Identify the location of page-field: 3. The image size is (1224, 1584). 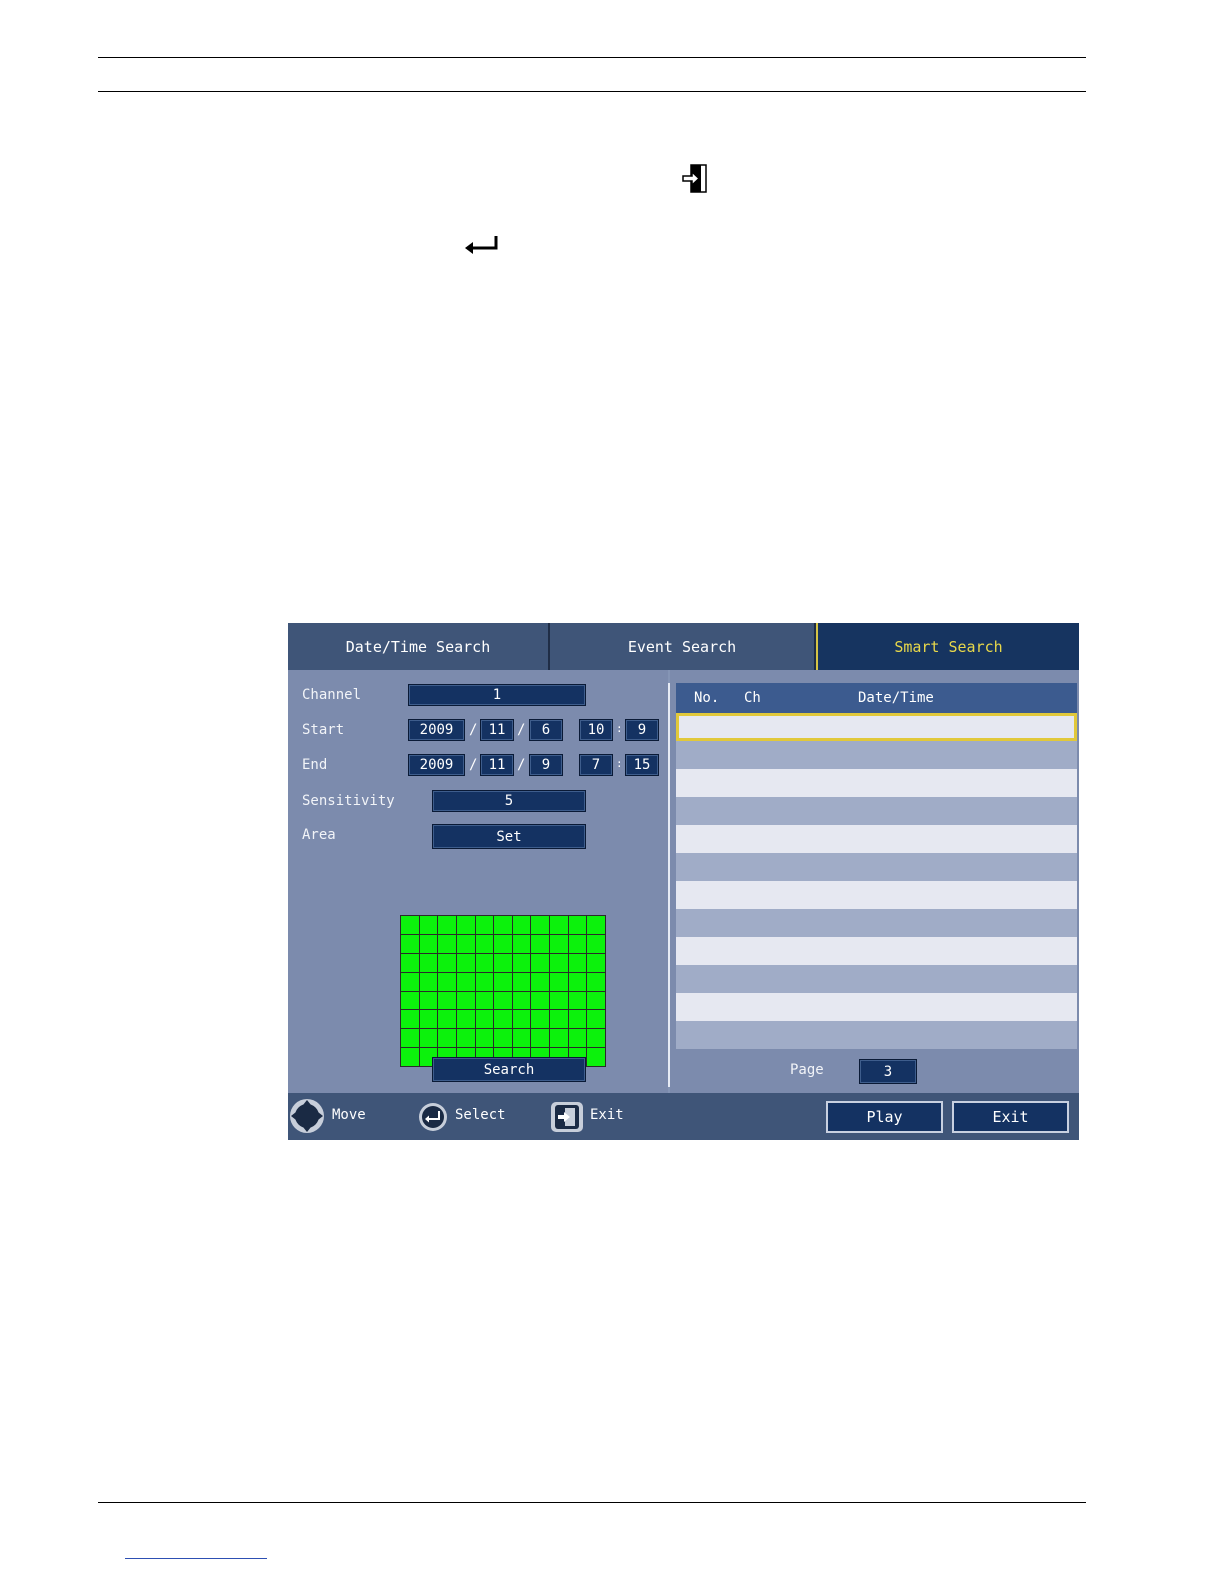
(888, 1071).